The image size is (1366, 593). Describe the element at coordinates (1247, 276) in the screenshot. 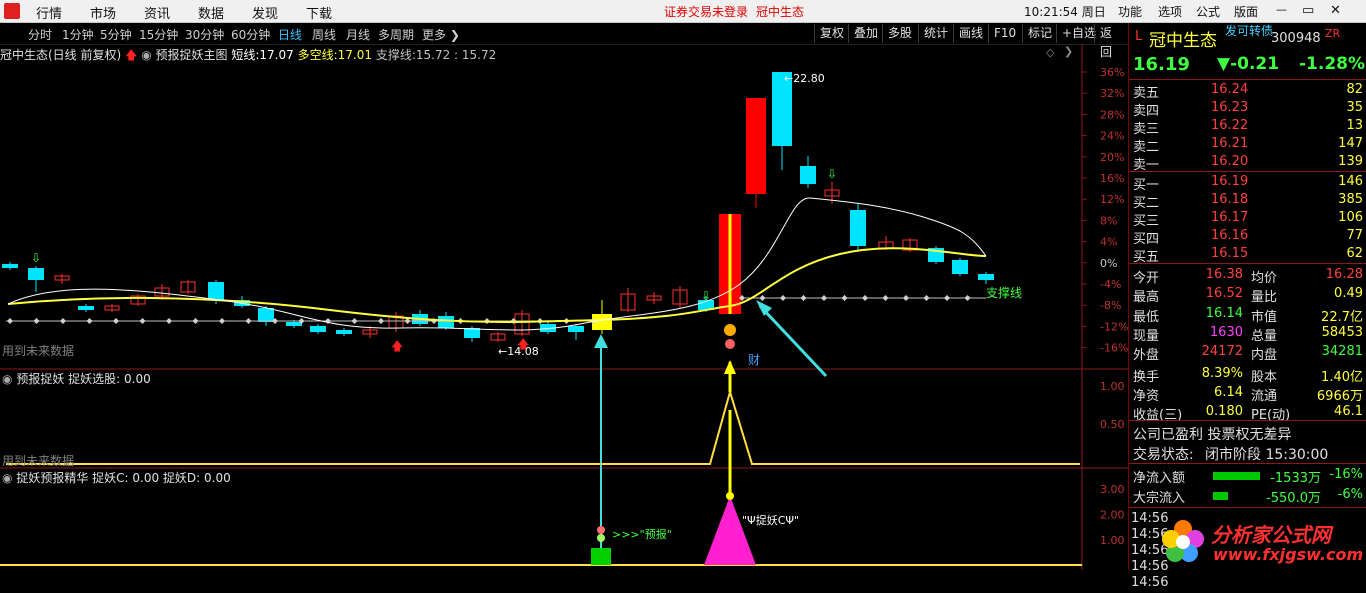

I see `stat-row: 今开 16.38 均价 16.28` at that location.